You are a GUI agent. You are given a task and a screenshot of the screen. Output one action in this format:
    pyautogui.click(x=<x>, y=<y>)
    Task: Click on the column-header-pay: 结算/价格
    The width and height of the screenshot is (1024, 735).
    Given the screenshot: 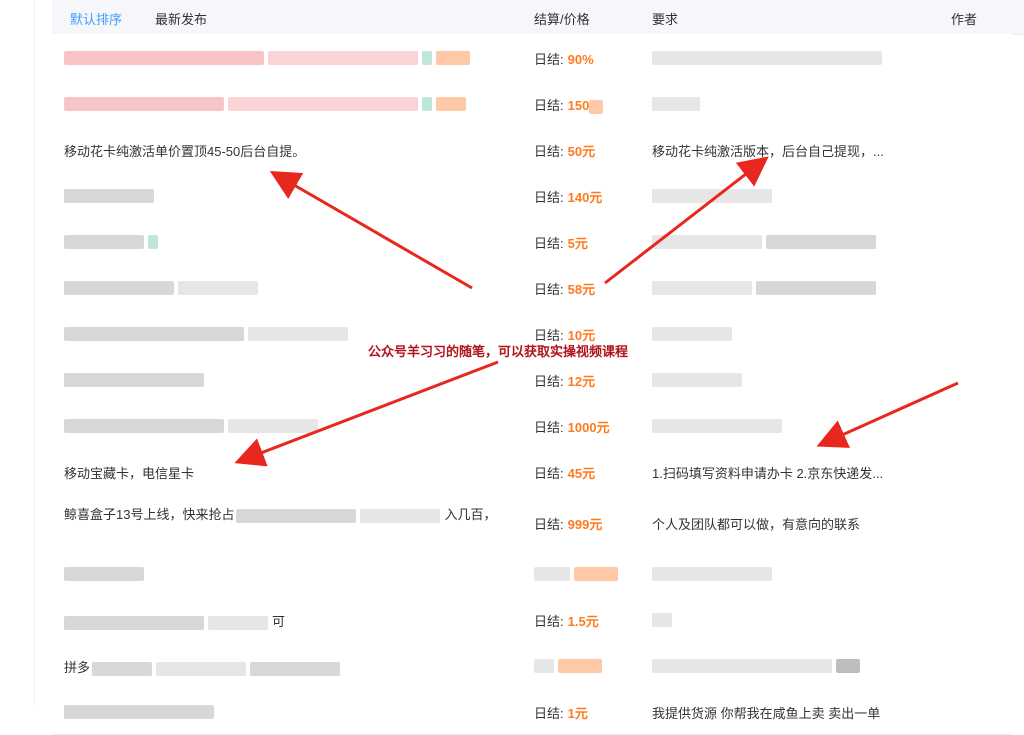 What is the action you would take?
    pyautogui.click(x=562, y=19)
    